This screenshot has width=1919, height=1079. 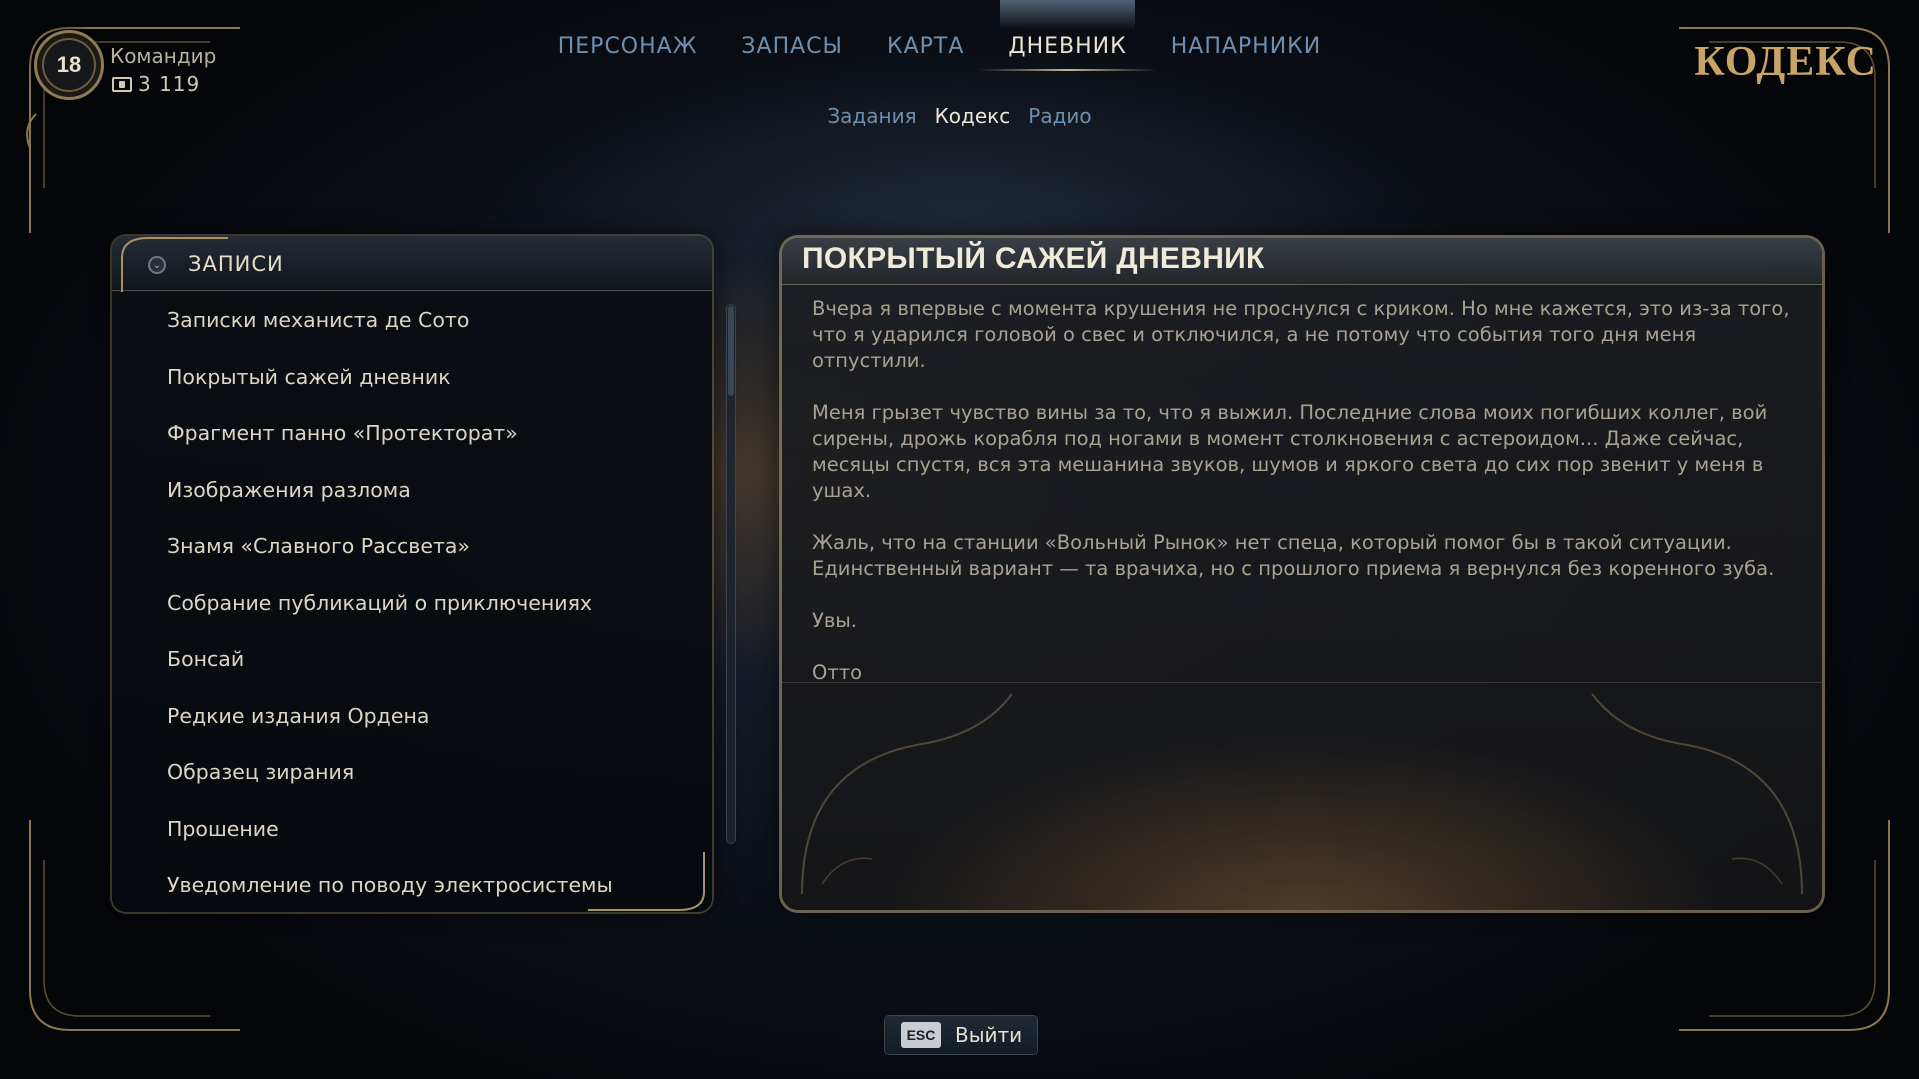 I want to click on list-item: Уведомление по поводу электросистемы, so click(x=412, y=884).